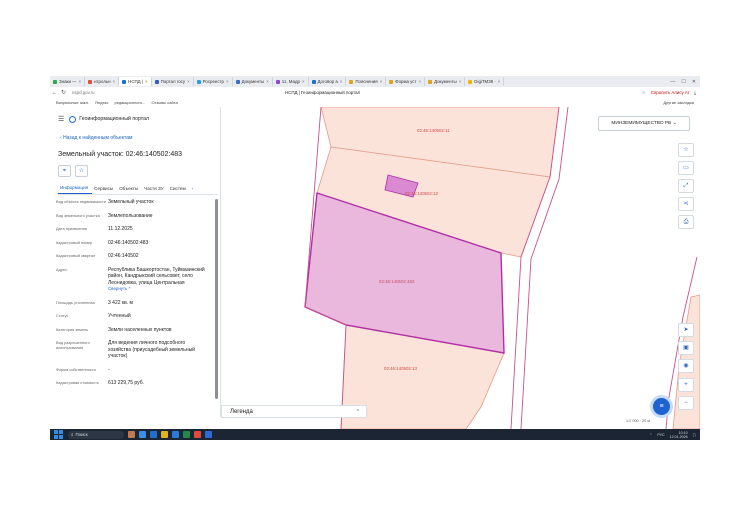  I want to click on property-value-text: 613 229,75 руб., so click(126, 383).